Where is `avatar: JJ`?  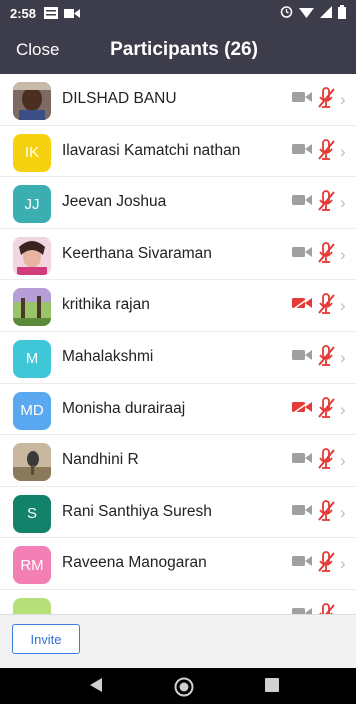
avatar: JJ is located at coordinates (32, 204).